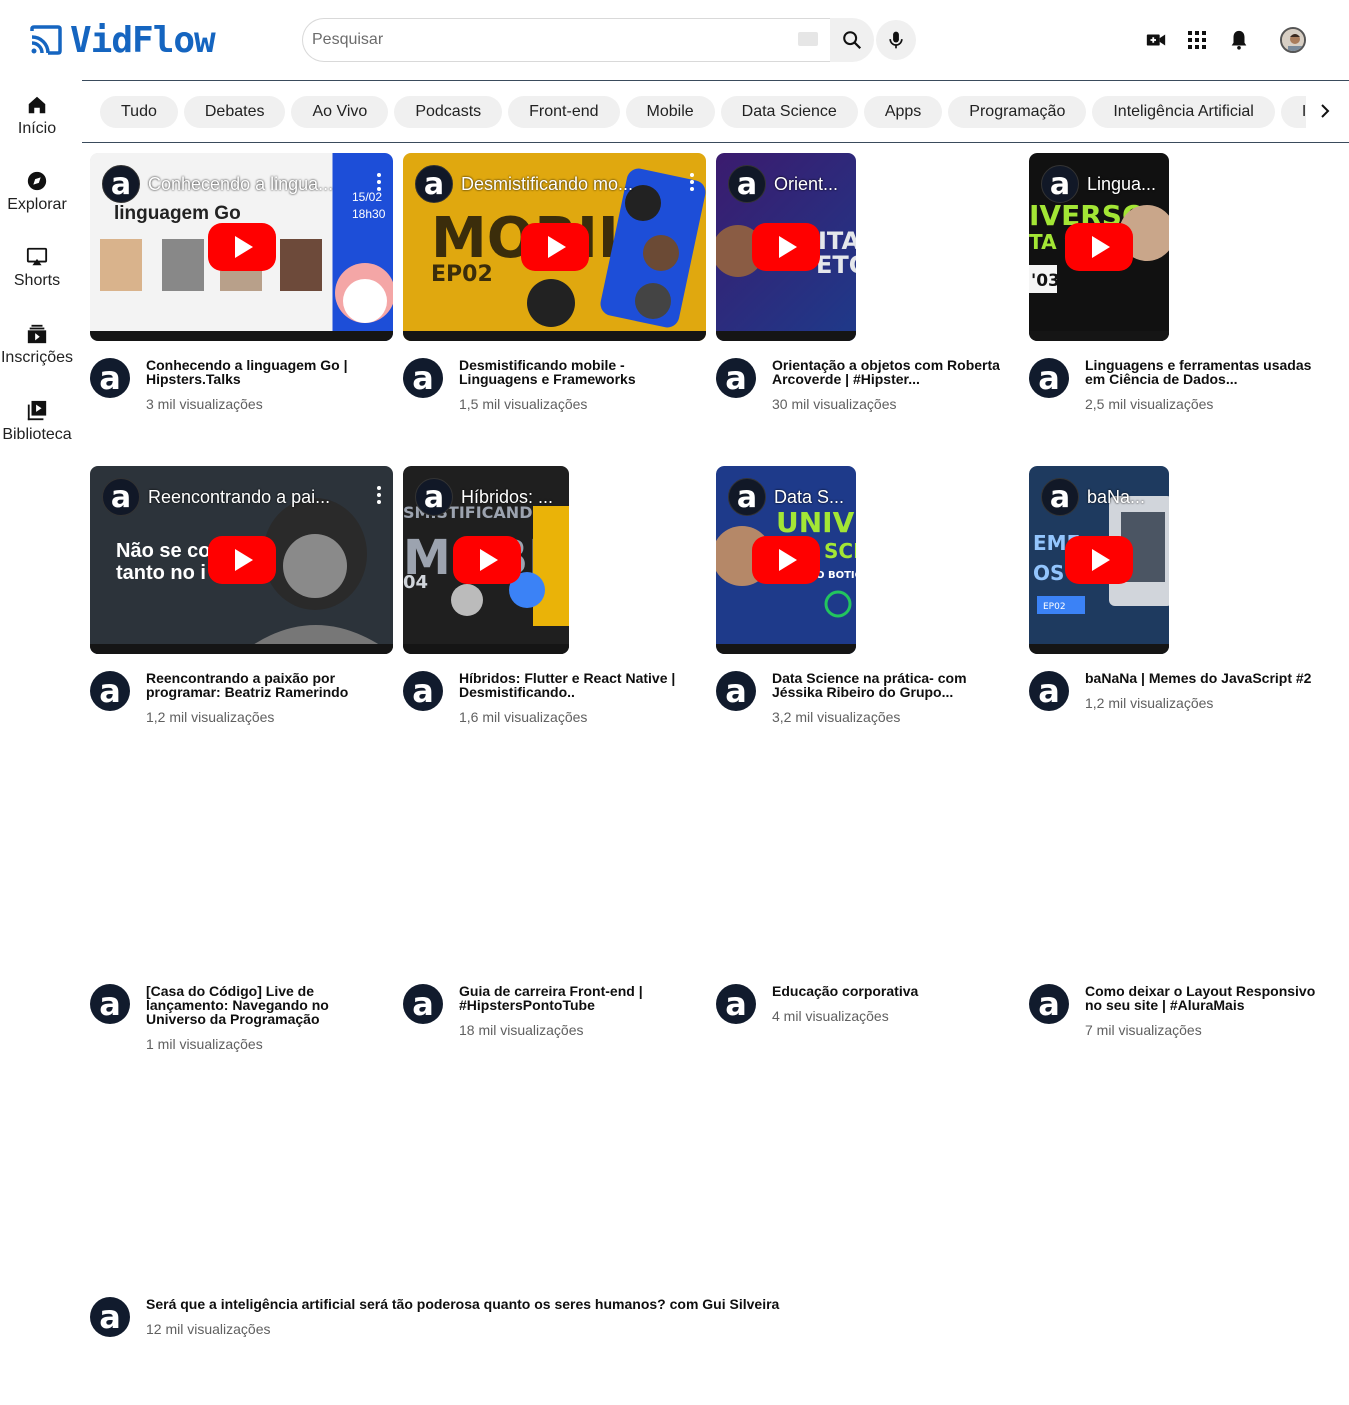  Describe the element at coordinates (836, 265) in the screenshot. I see `svg-text: ETO` at that location.